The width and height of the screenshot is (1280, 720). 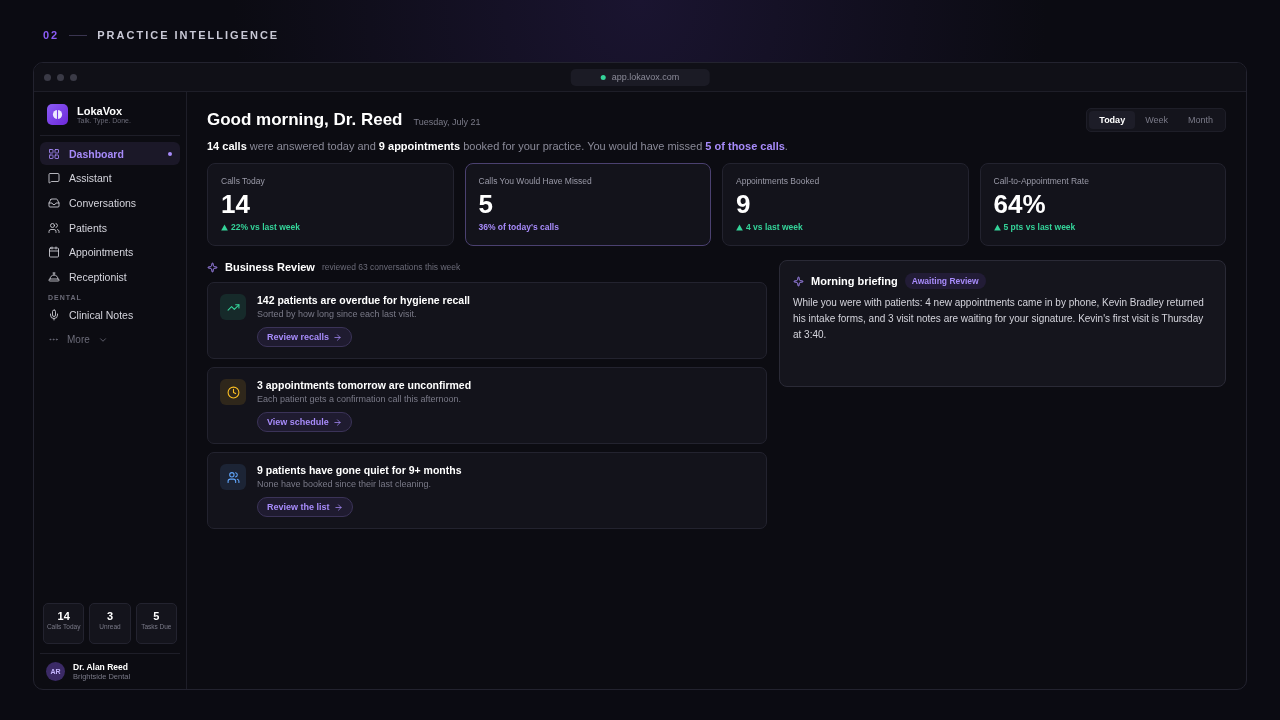 I want to click on mini-stat-value: 14, so click(x=63, y=616).